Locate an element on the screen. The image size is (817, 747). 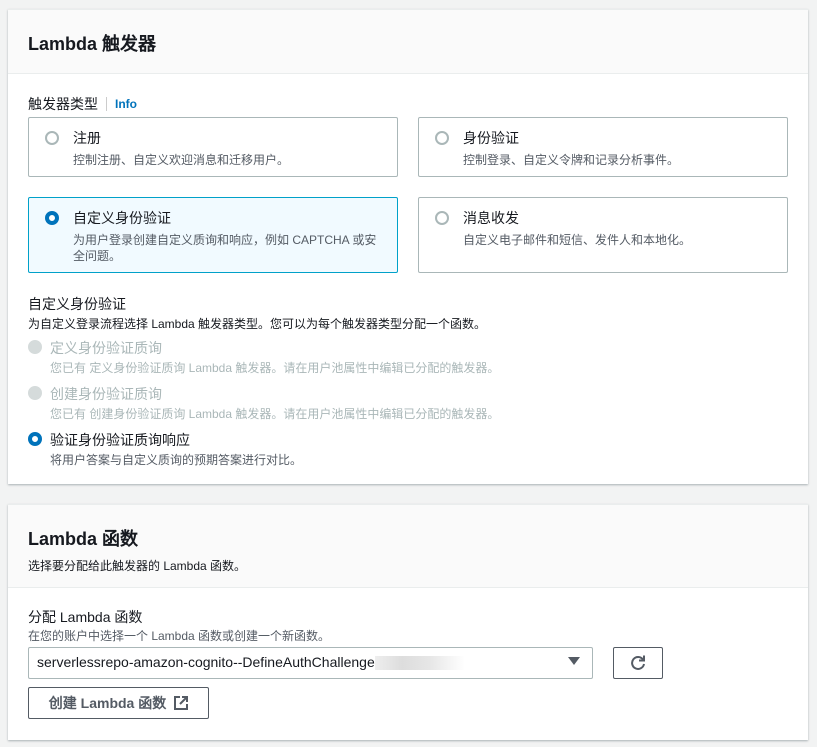
trigger-tile-messaging: 消息收发 自定义电子邮件和短信、发件人和本地化。 is located at coordinates (603, 235).